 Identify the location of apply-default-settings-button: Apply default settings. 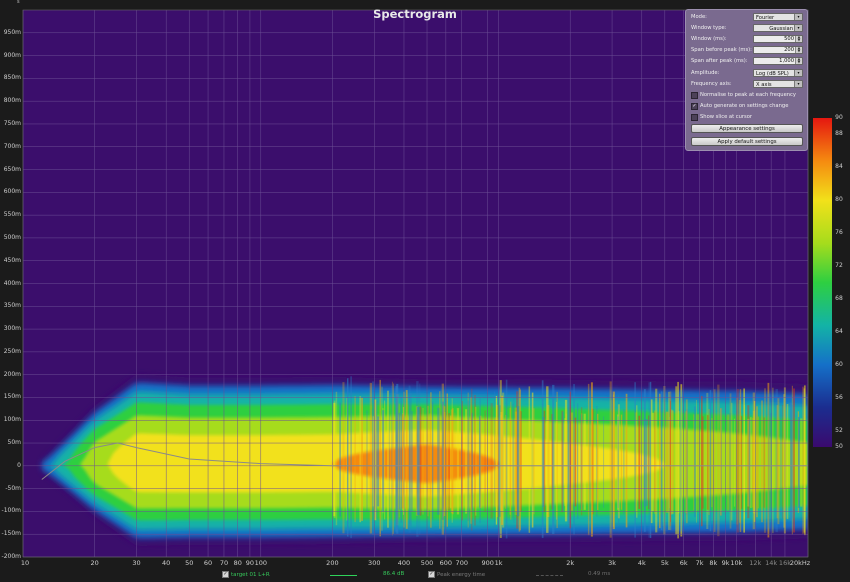
(747, 141).